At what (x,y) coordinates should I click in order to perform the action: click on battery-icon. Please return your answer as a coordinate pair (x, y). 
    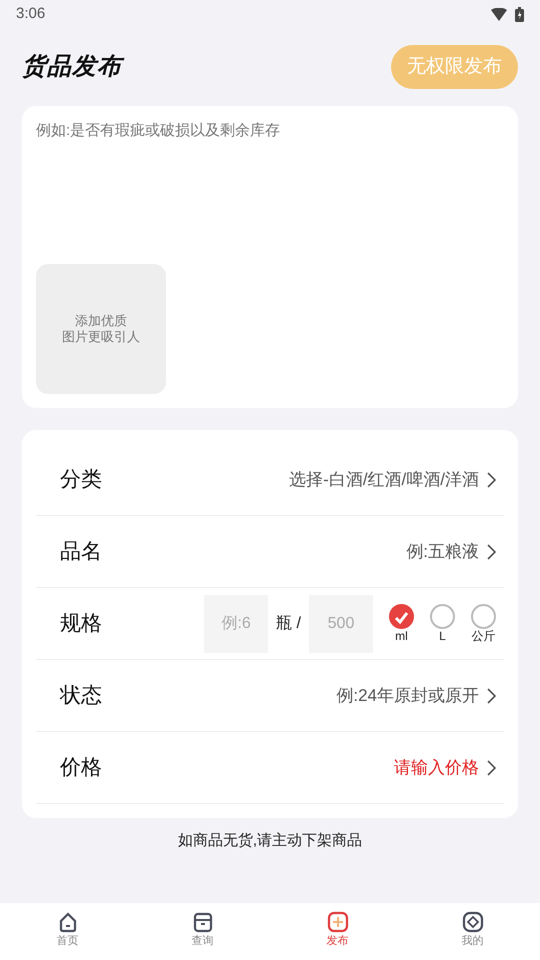
    Looking at the image, I should click on (519, 14).